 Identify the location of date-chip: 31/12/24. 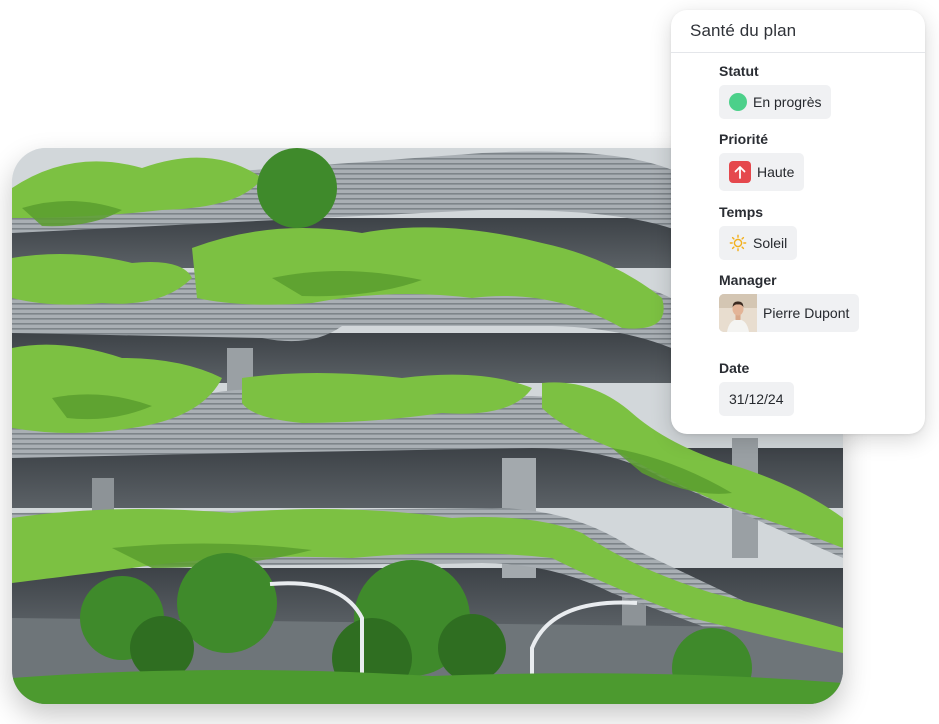
(756, 399).